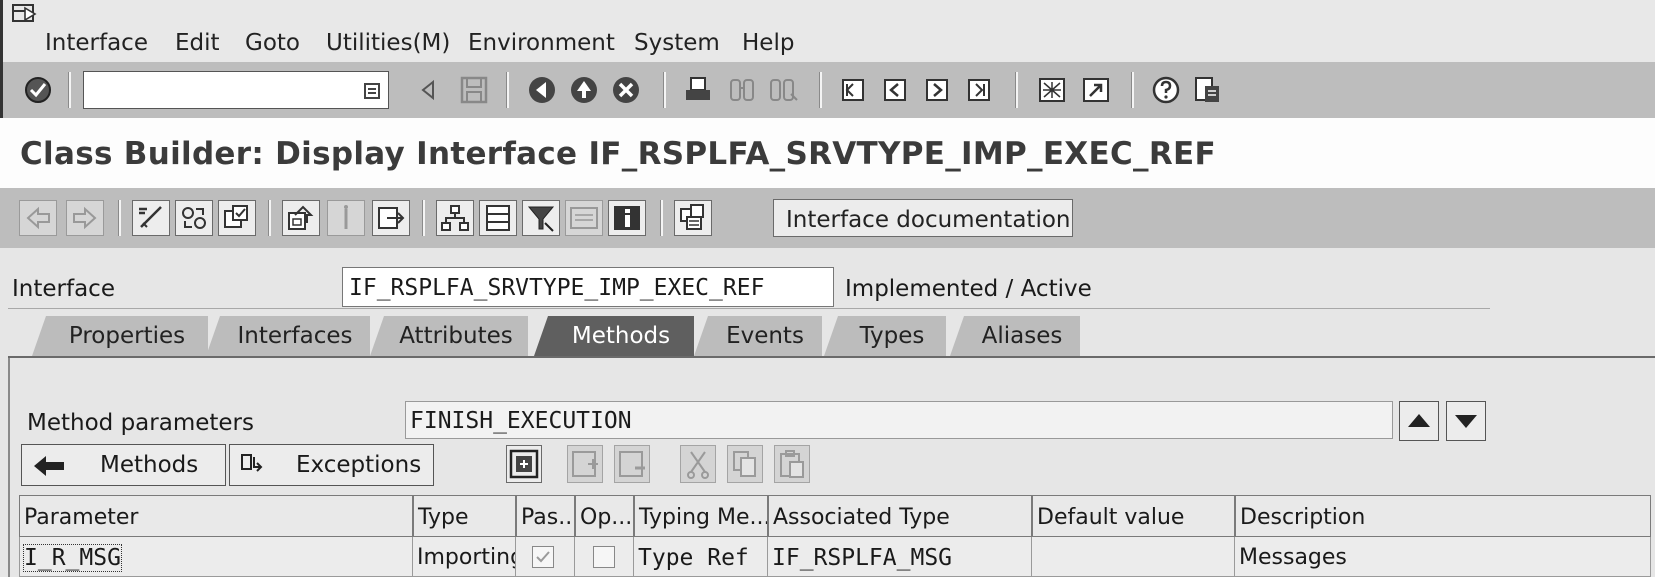  I want to click on system-menu-icon, so click(26, 14).